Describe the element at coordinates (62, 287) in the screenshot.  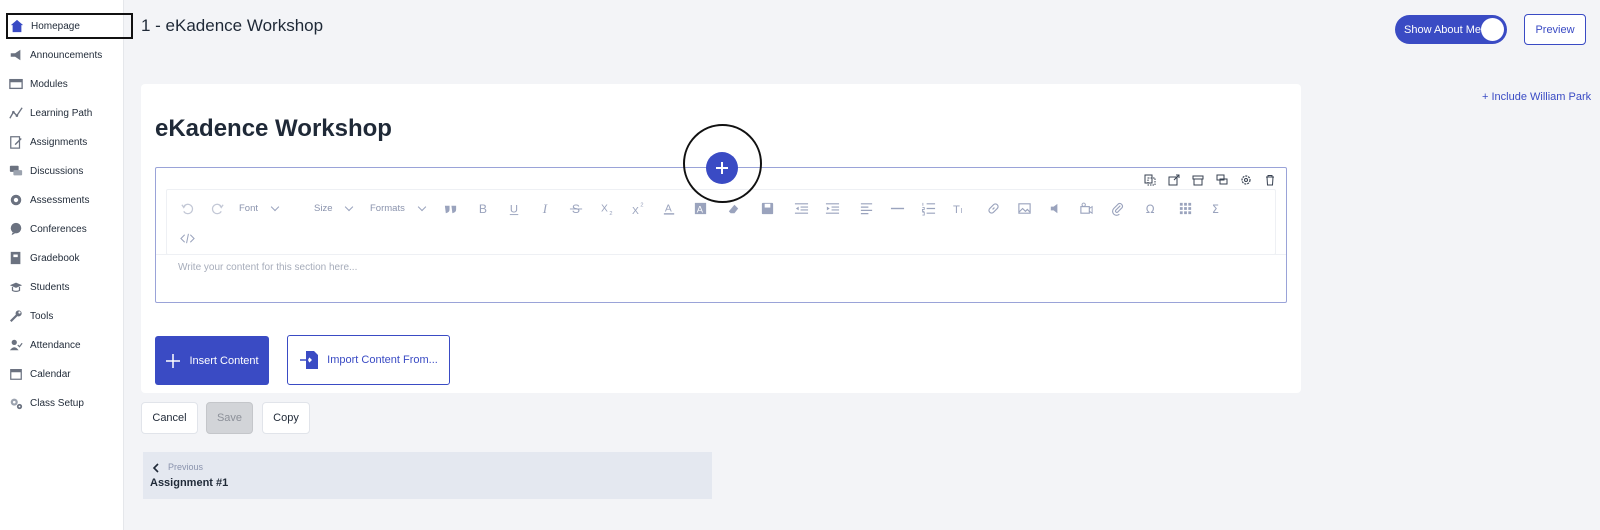
I see `sidebar-item-students: Students` at that location.